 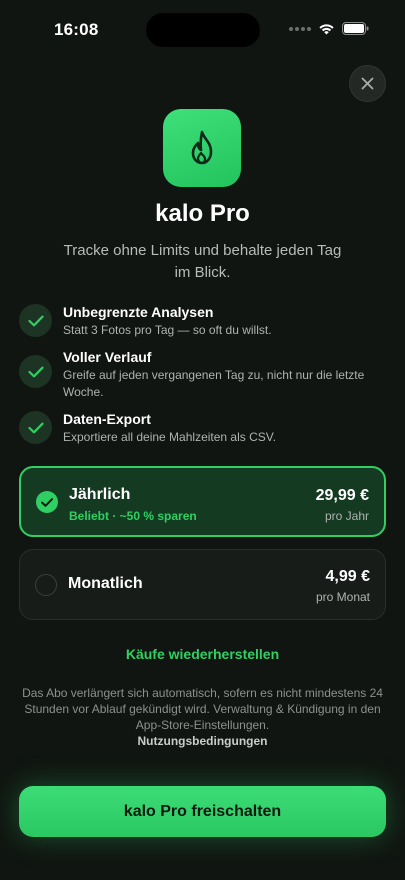 I want to click on paywall-title: kalo Pro, so click(x=202, y=213).